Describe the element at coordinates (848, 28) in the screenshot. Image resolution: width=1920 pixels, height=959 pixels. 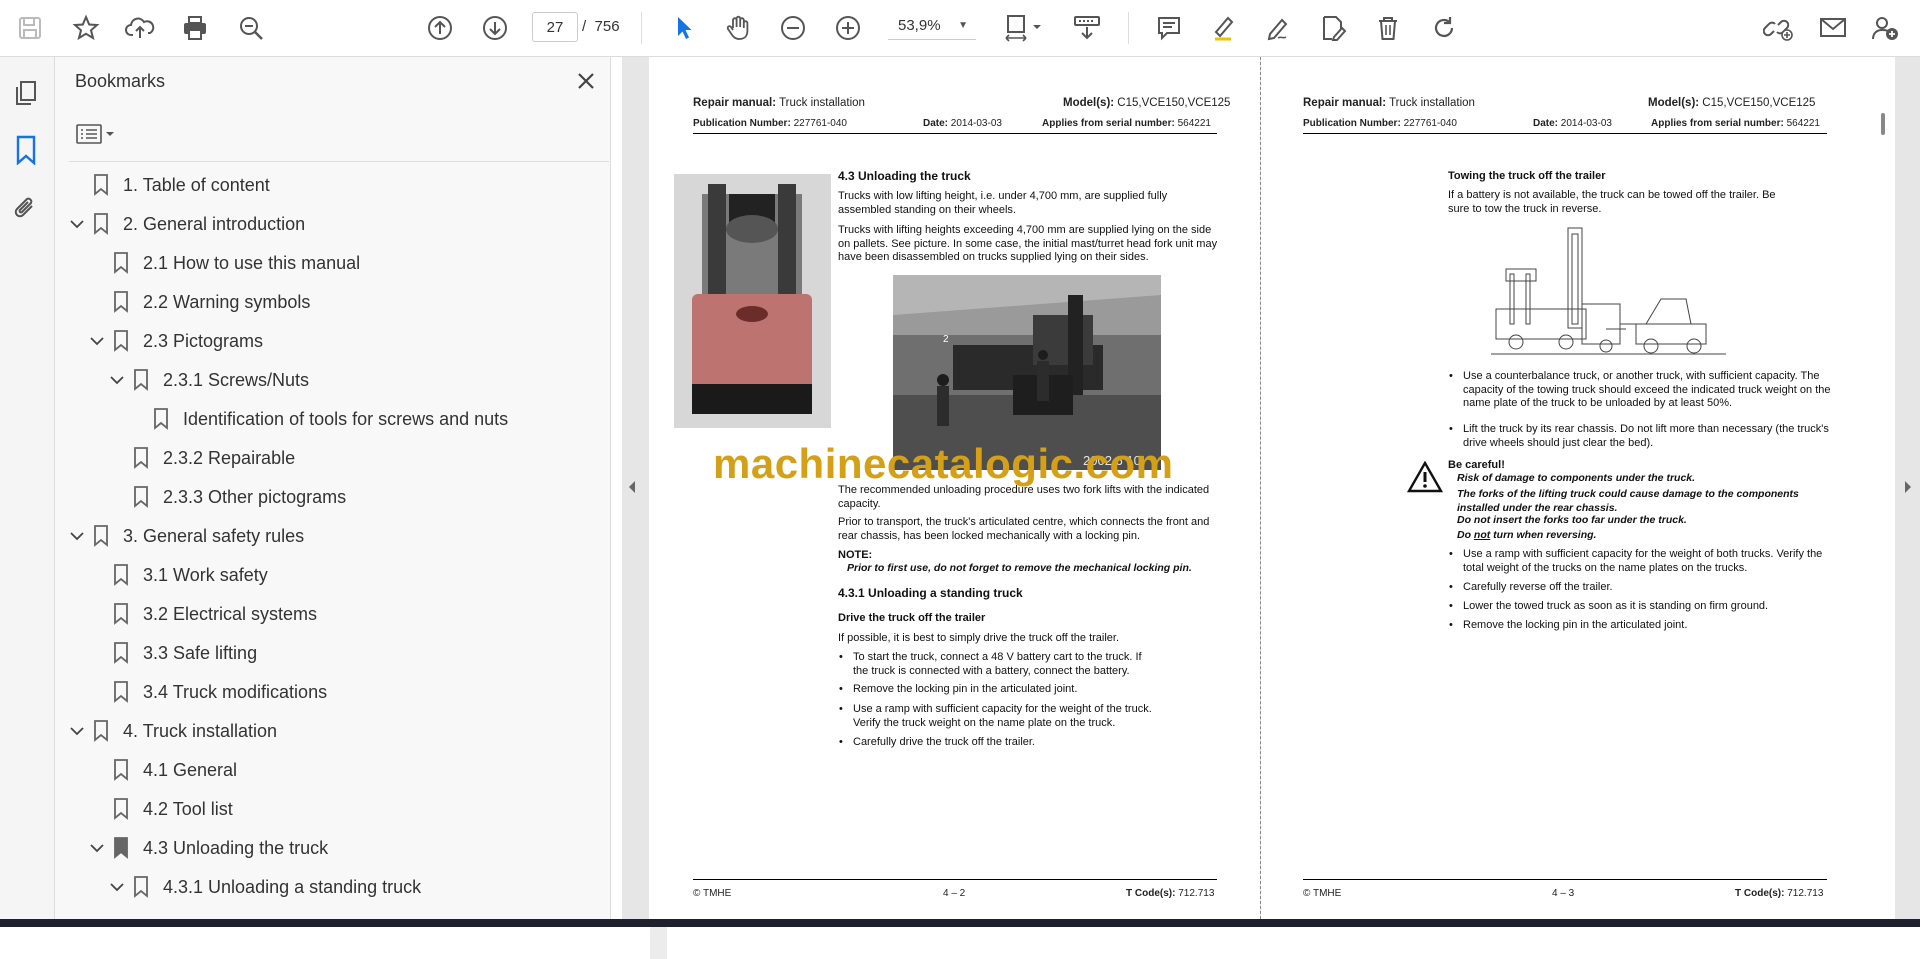
I see `zoom-in-icon` at that location.